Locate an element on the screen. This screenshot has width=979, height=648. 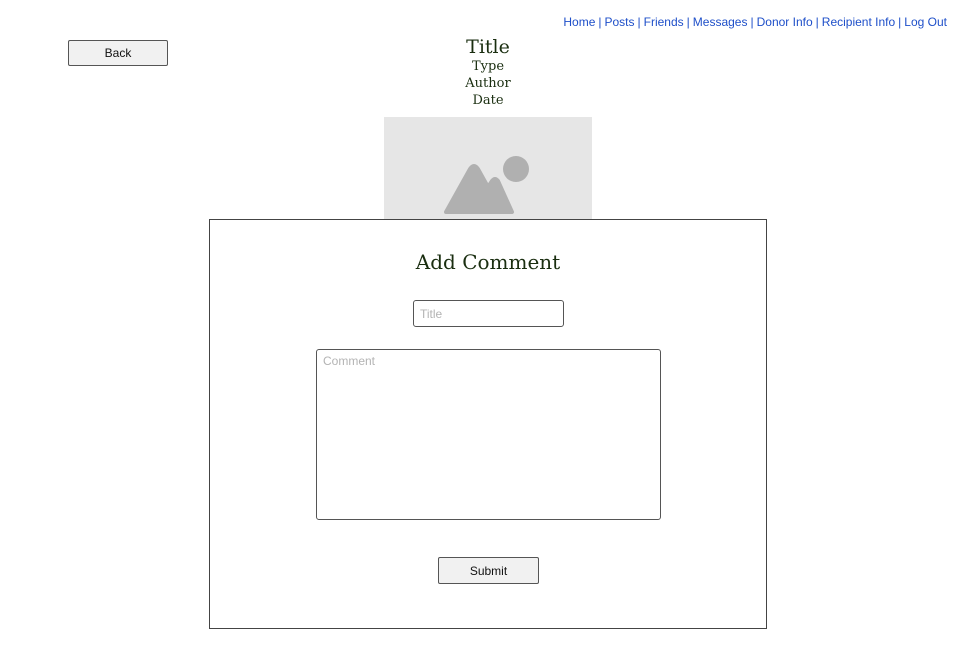
nav-posts-link: Posts is located at coordinates (620, 22).